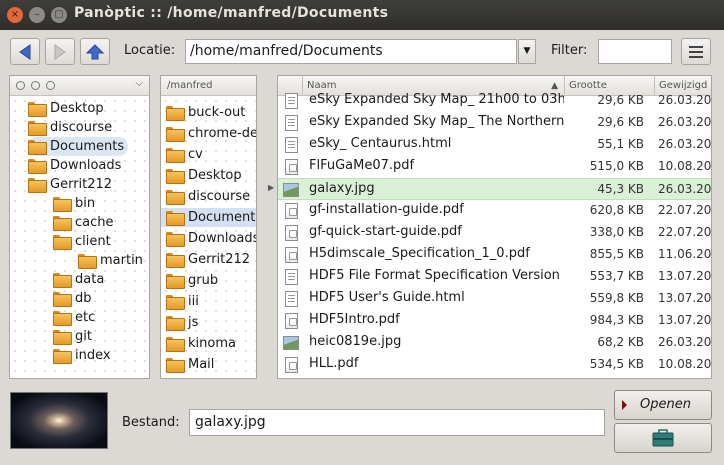 The width and height of the screenshot is (724, 465). What do you see at coordinates (351, 51) in the screenshot?
I see `location-input: /home/manfred/Documents` at bounding box center [351, 51].